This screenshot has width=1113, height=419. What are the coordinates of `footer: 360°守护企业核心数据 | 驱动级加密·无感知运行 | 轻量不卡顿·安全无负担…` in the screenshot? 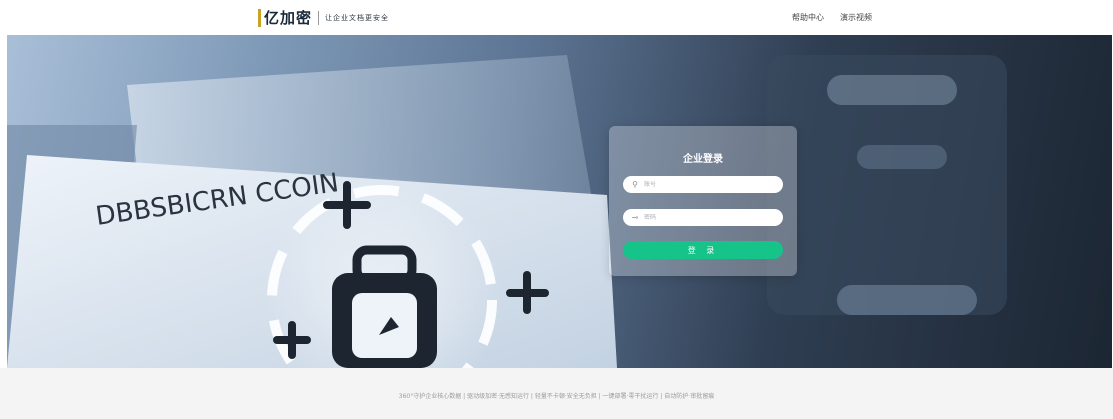 It's located at (556, 393).